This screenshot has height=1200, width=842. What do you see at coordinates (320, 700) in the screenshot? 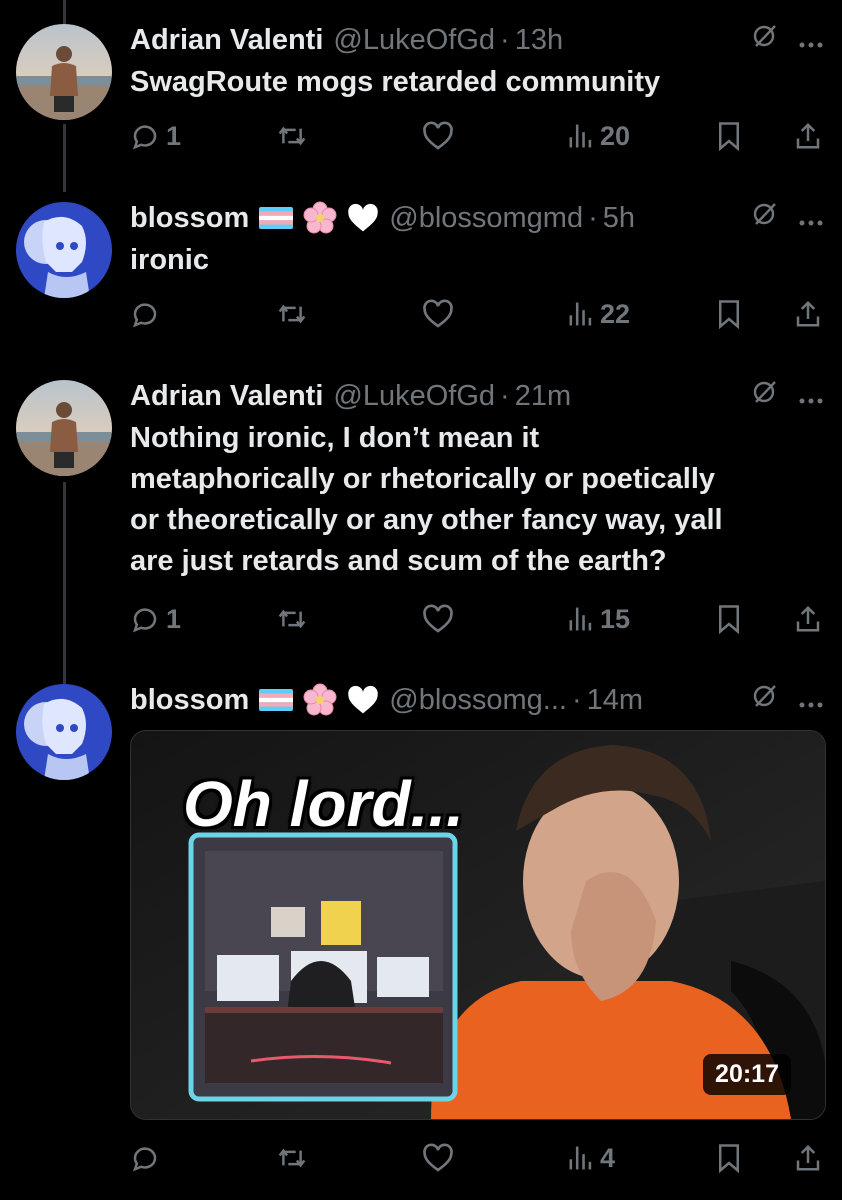
I see `cherry-blossom-icon` at bounding box center [320, 700].